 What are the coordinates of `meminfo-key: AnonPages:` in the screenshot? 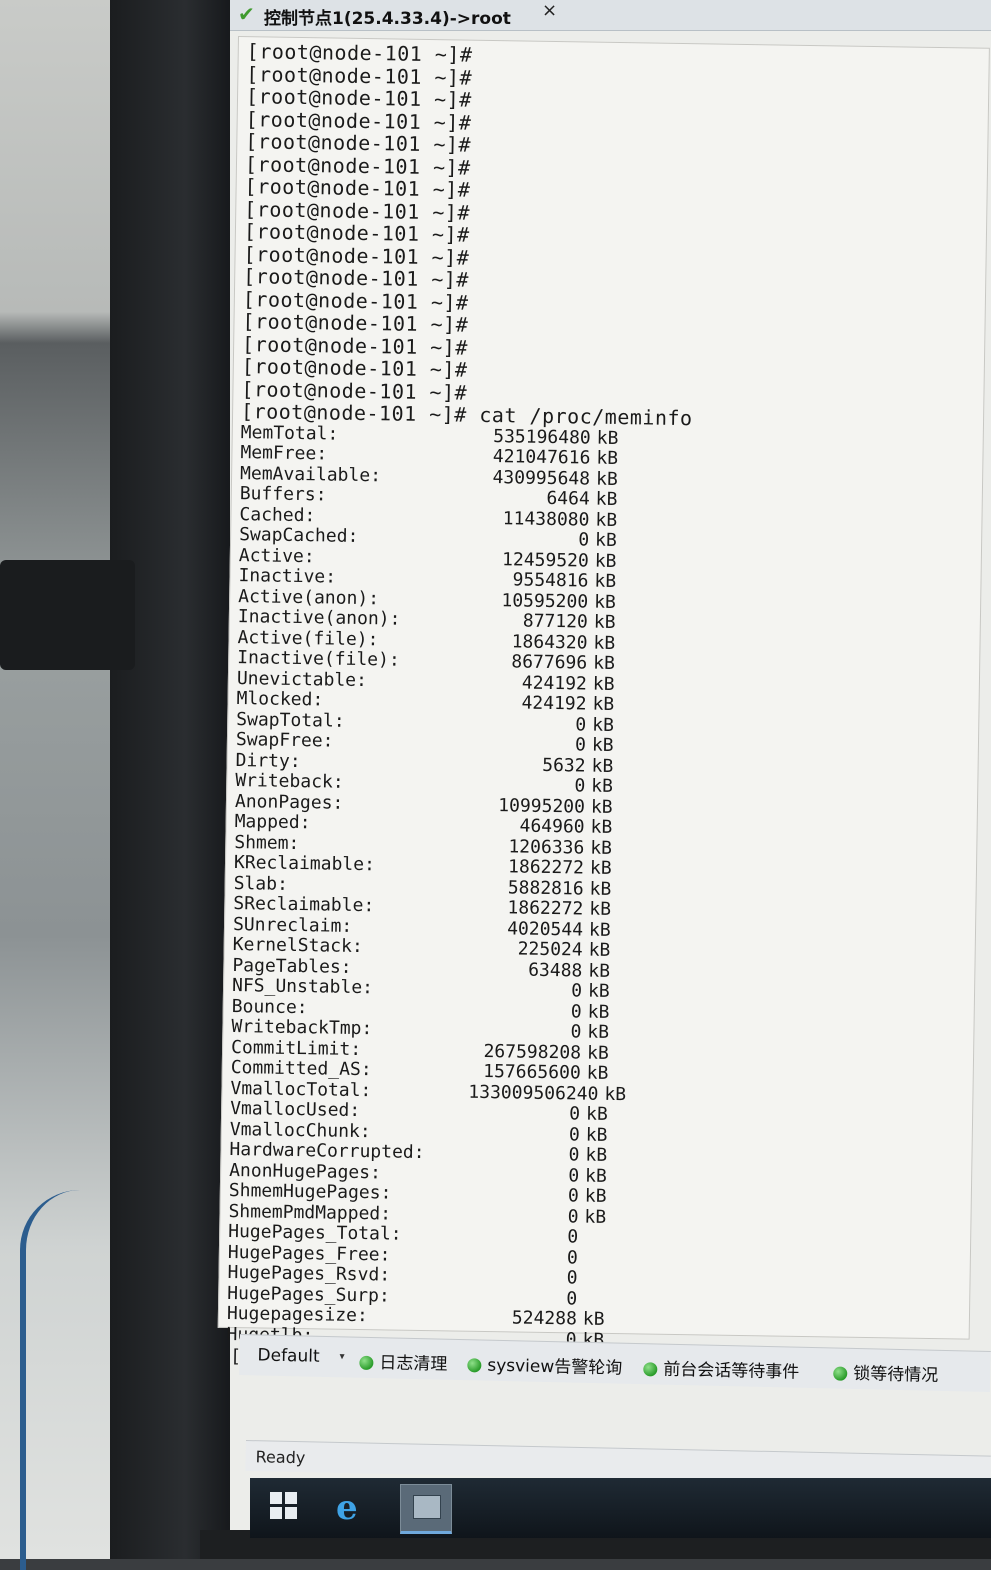 It's located at (289, 802).